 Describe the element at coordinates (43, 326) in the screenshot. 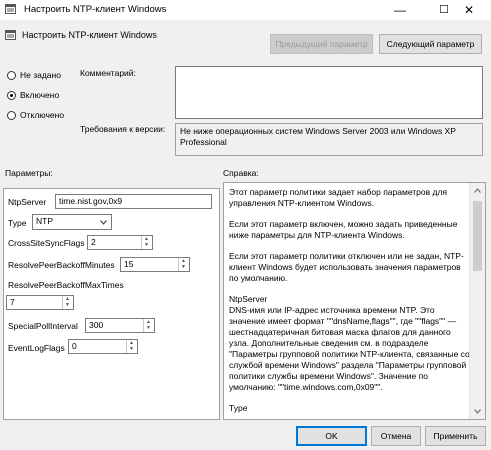

I see `specialpoll-label: SpecialPollInterval` at that location.